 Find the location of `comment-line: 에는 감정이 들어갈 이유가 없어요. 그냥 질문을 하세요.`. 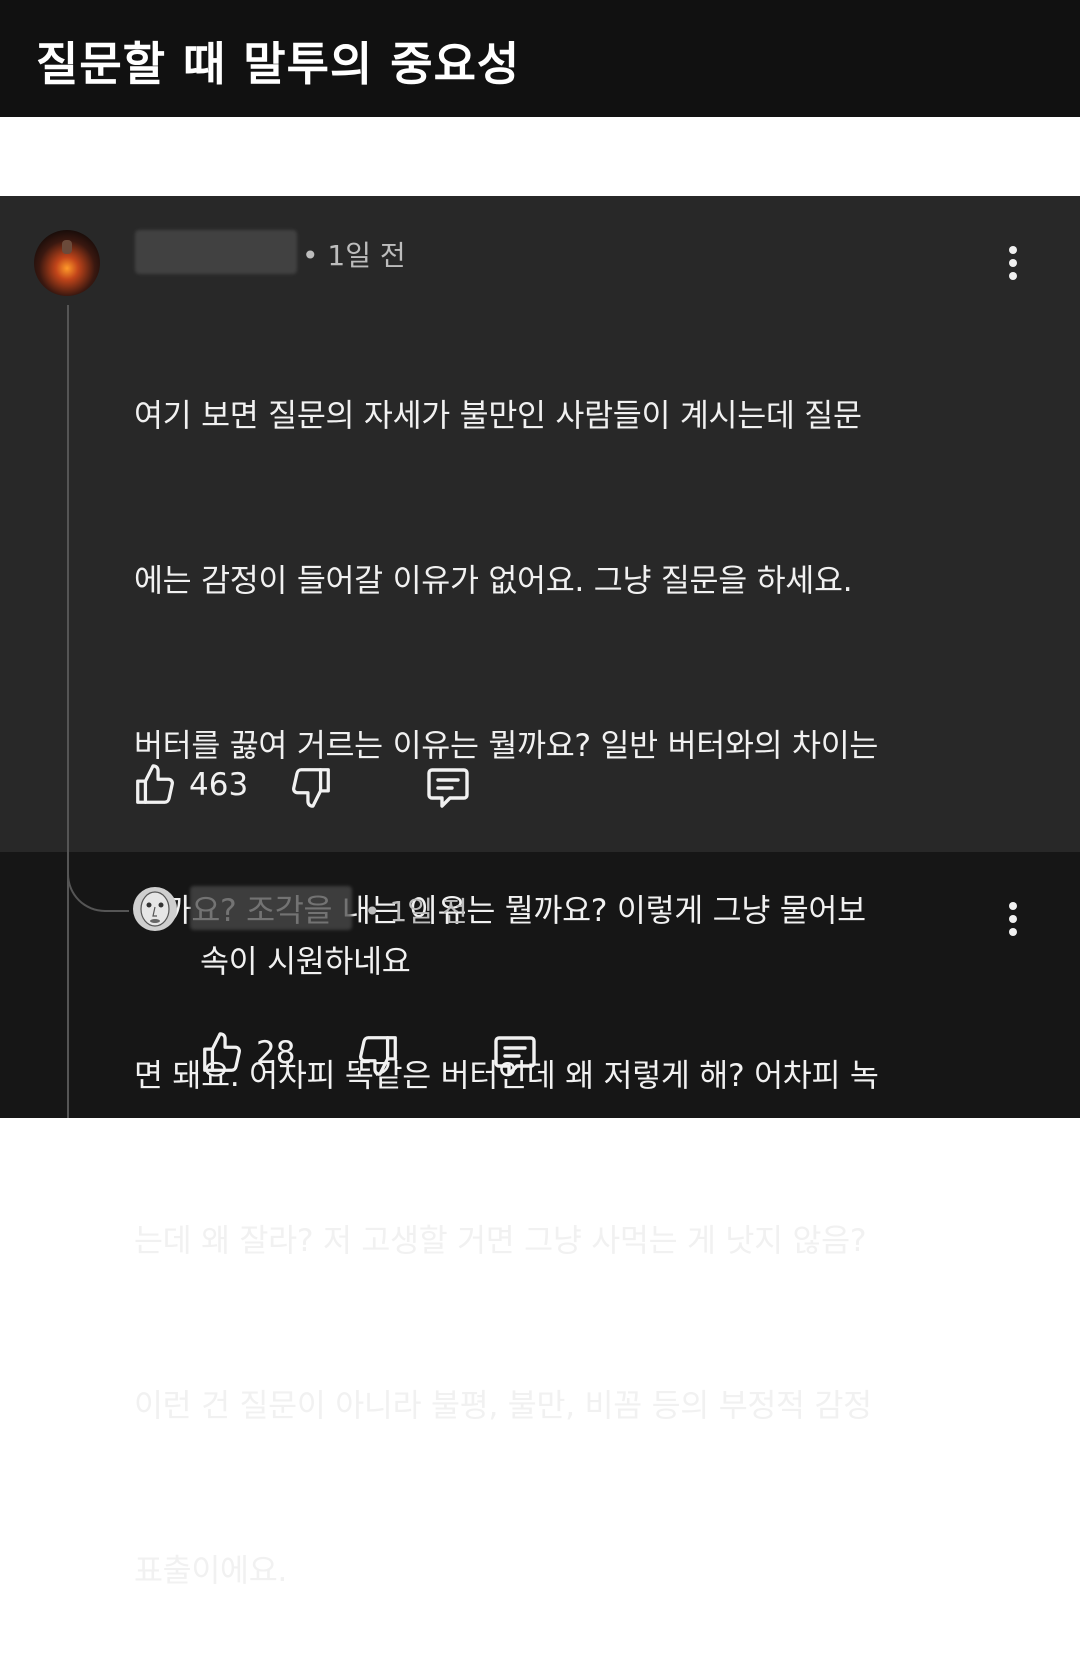

comment-line: 에는 감정이 들어갈 이유가 없어요. 그냥 질문을 하세요. is located at coordinates (493, 581).